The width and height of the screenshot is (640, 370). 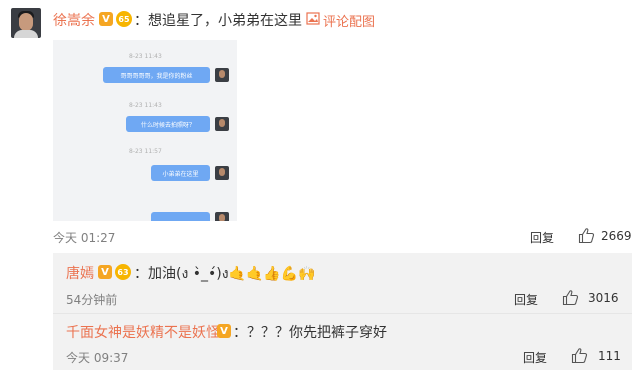 I want to click on comment-username: 徐嵩余, so click(x=74, y=20).